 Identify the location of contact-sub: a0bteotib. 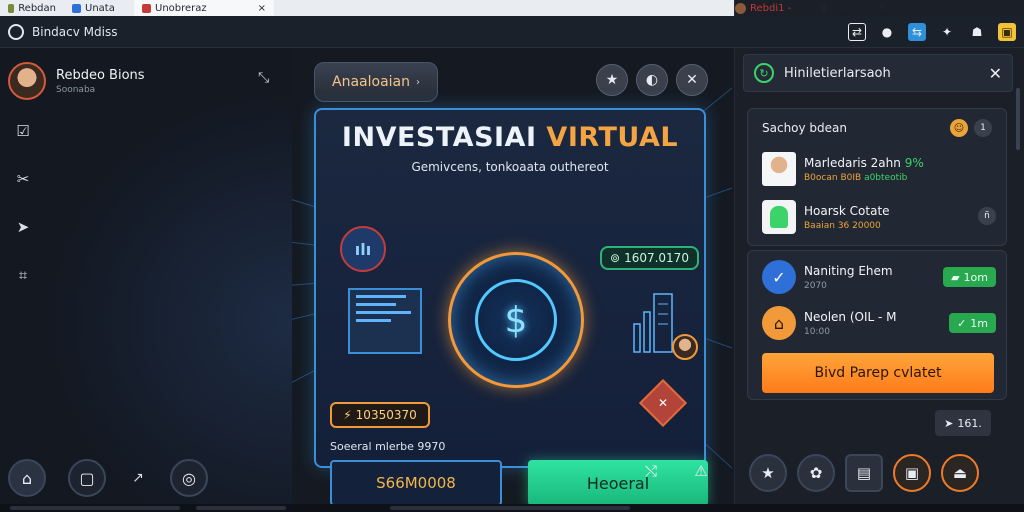
(886, 177).